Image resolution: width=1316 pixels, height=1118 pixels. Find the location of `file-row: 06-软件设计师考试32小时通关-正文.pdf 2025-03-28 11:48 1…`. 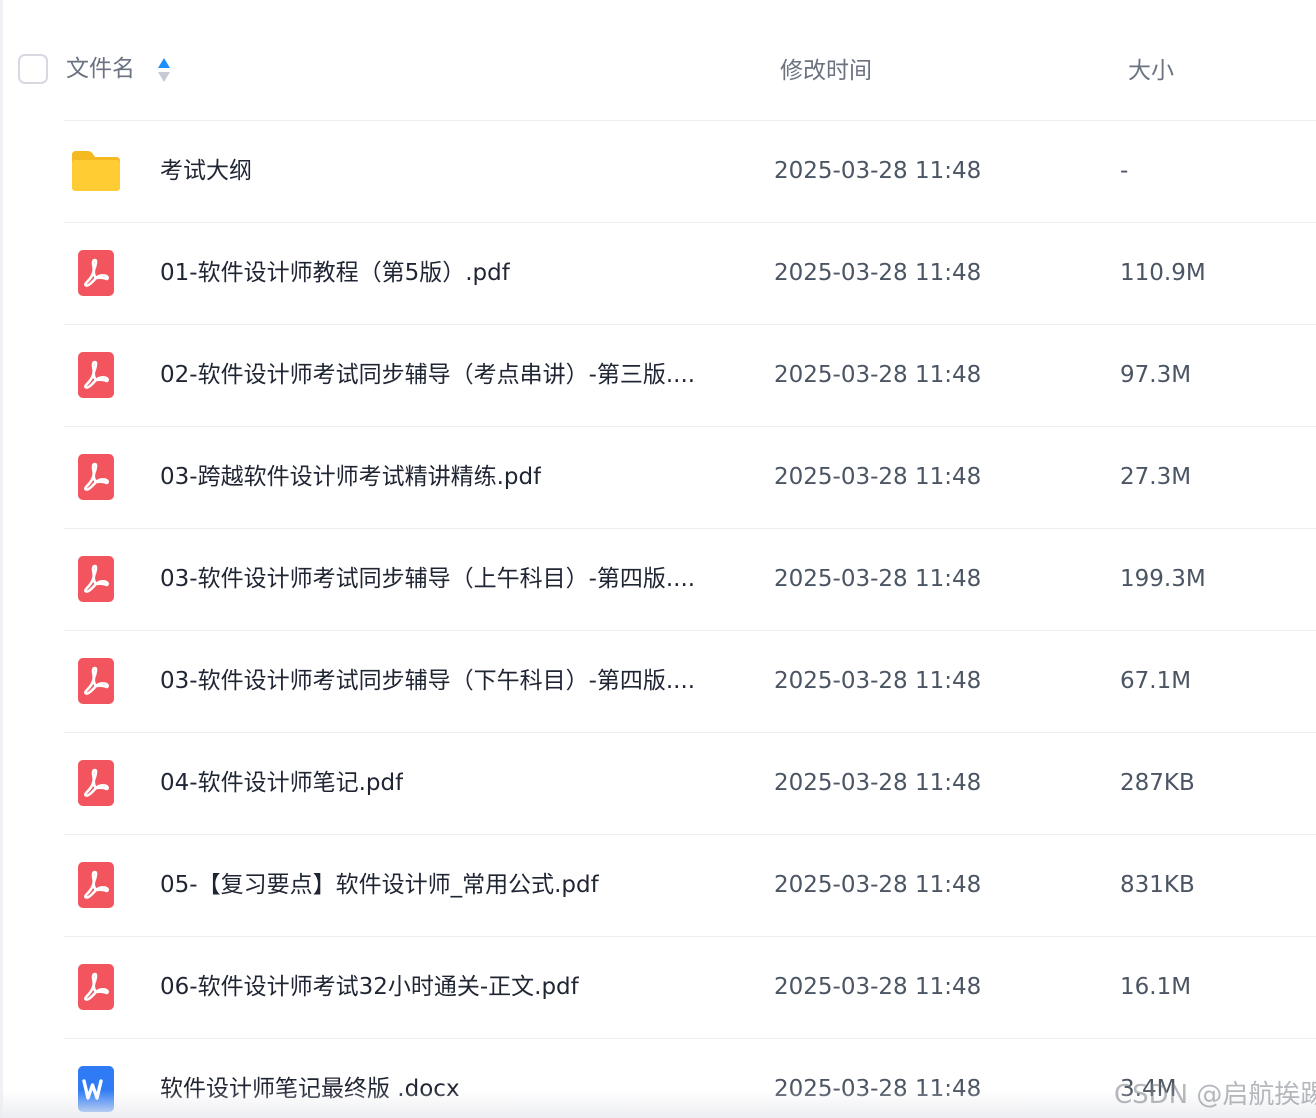

file-row: 06-软件设计师考试32小时通关-正文.pdf 2025-03-28 11:48 1… is located at coordinates (690, 987).